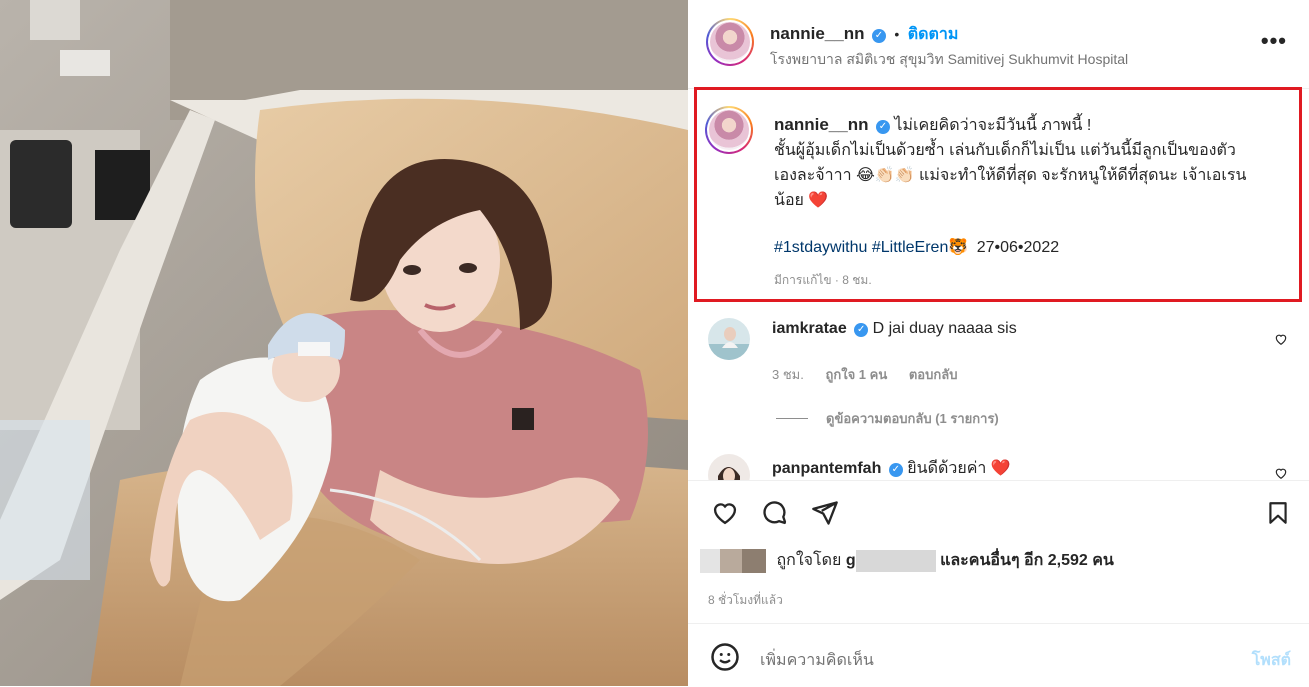  I want to click on comment-text: D jai duay naaaa sis, so click(944, 328).